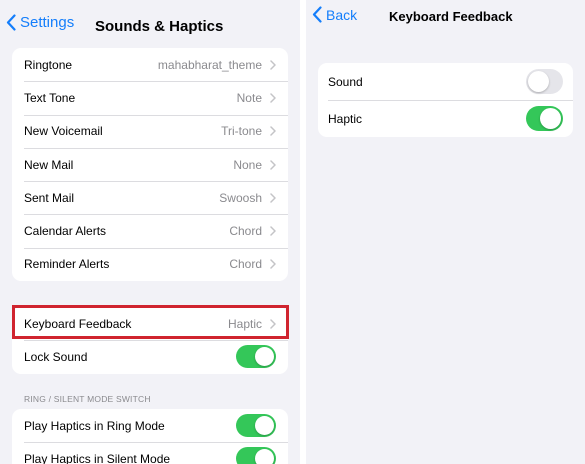 This screenshot has width=585, height=464. What do you see at coordinates (244, 323) in the screenshot?
I see `row-value: Haptic` at bounding box center [244, 323].